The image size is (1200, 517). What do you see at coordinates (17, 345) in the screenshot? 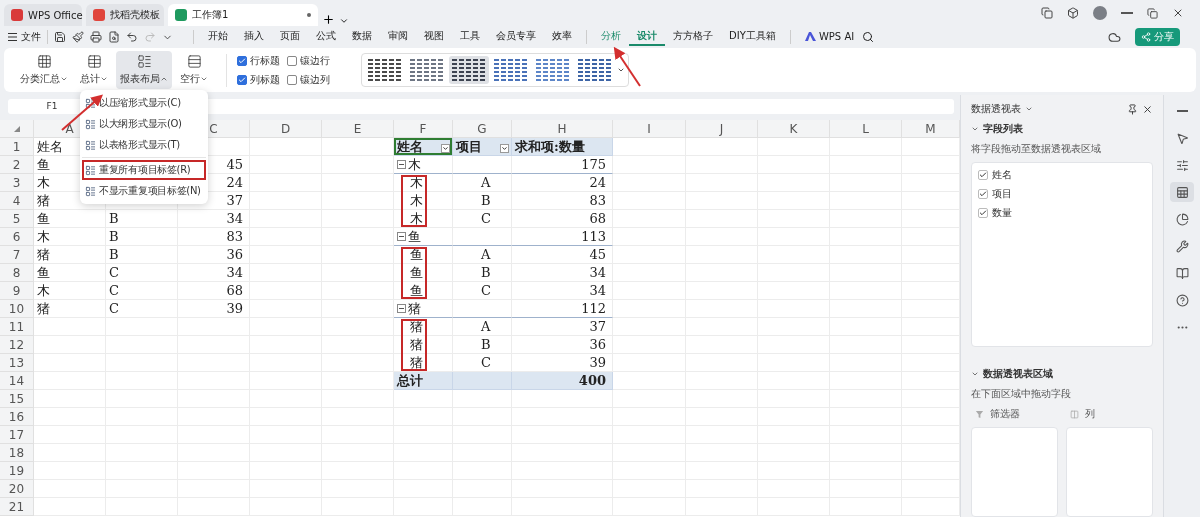
I see `row-header: 12` at bounding box center [17, 345].